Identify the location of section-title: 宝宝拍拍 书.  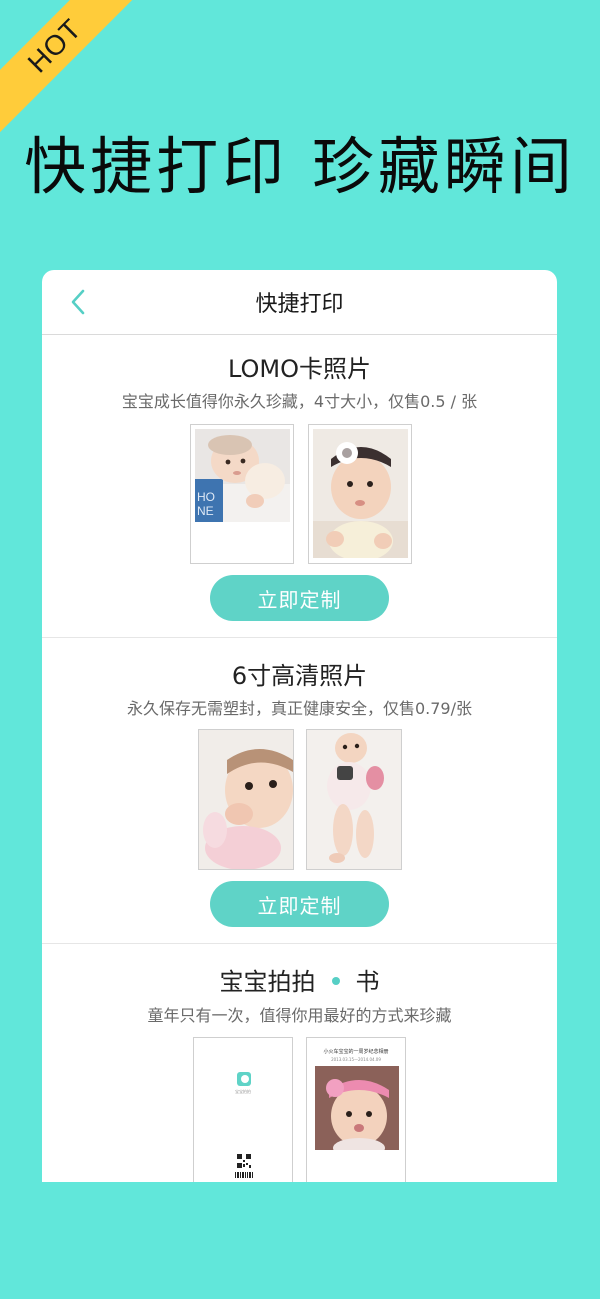
(299, 979).